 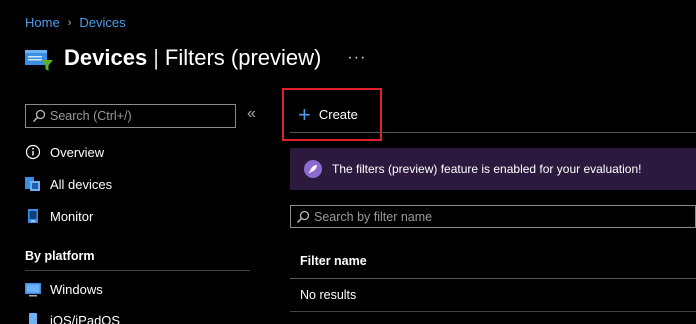 What do you see at coordinates (69, 22) in the screenshot?
I see `chevron-right-icon: ›` at bounding box center [69, 22].